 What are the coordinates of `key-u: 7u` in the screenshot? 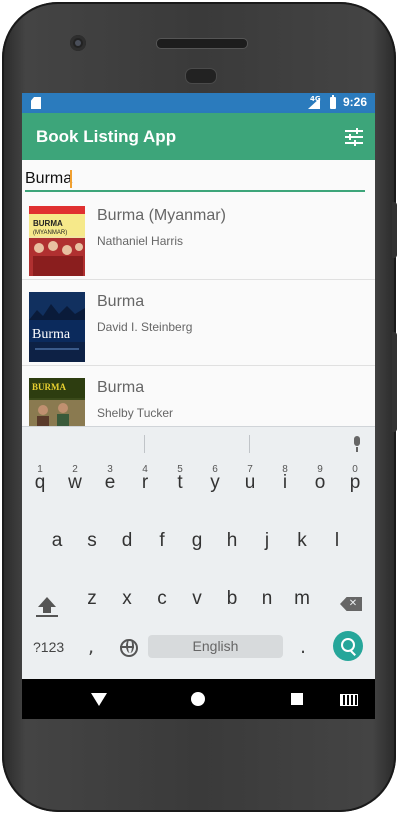 It's located at (250, 481).